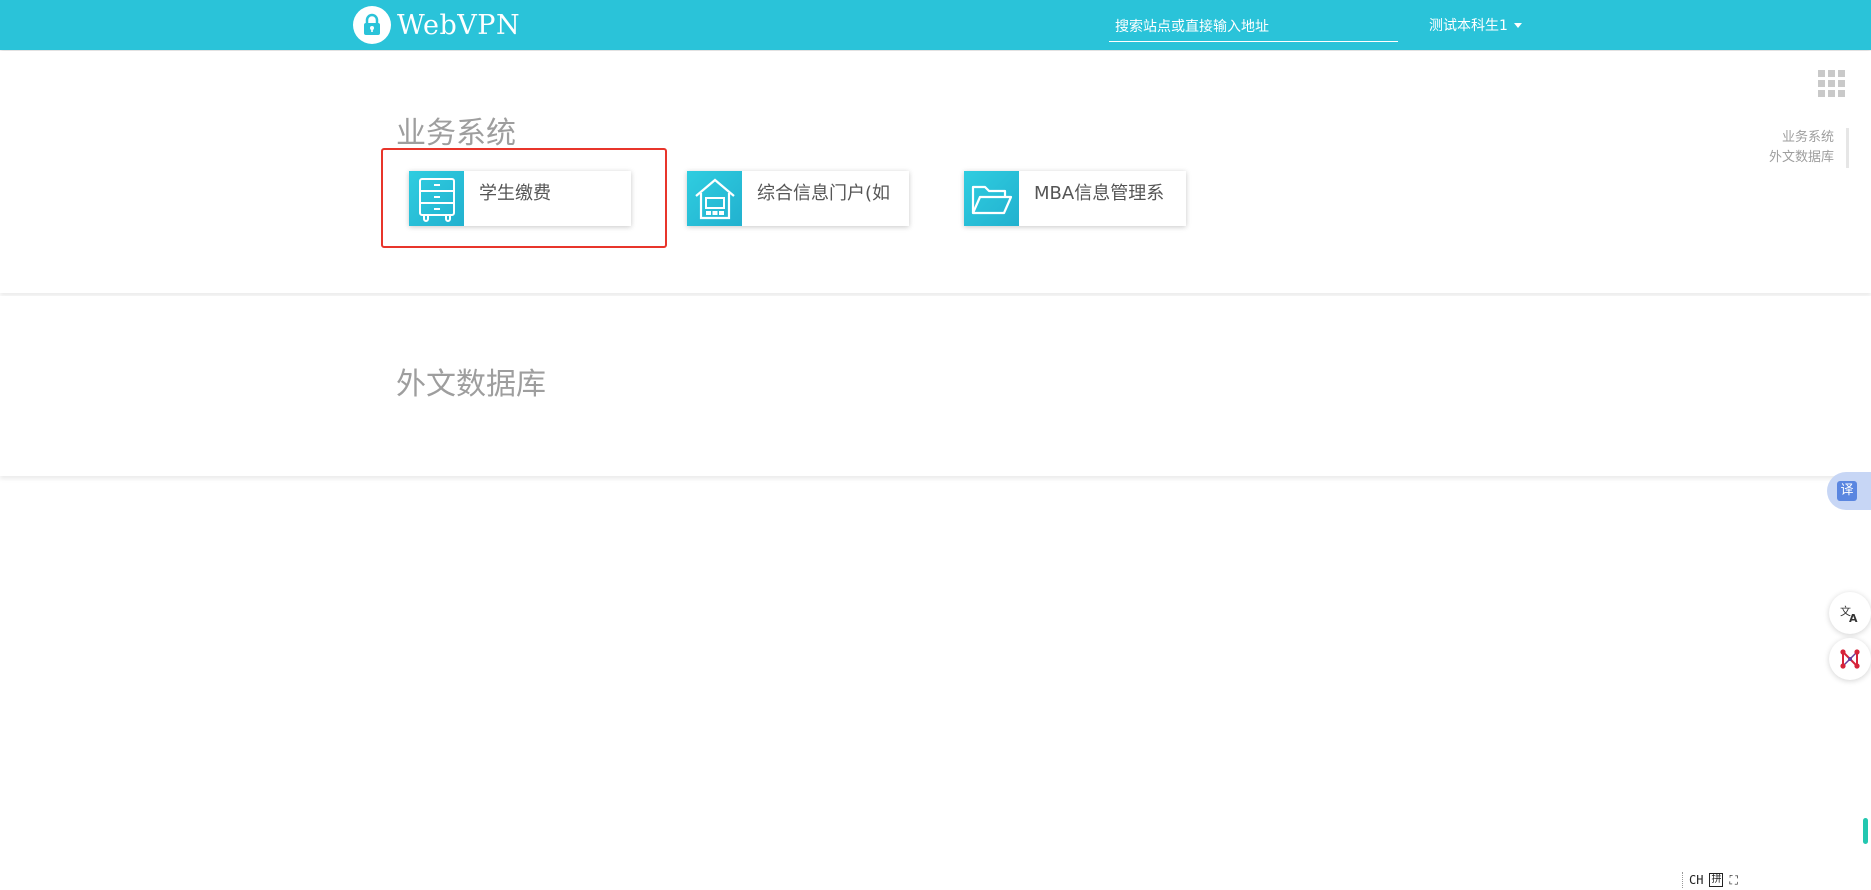 The height and width of the screenshot is (890, 1871). What do you see at coordinates (515, 193) in the screenshot?
I see `app-card-label: 学生缴费` at bounding box center [515, 193].